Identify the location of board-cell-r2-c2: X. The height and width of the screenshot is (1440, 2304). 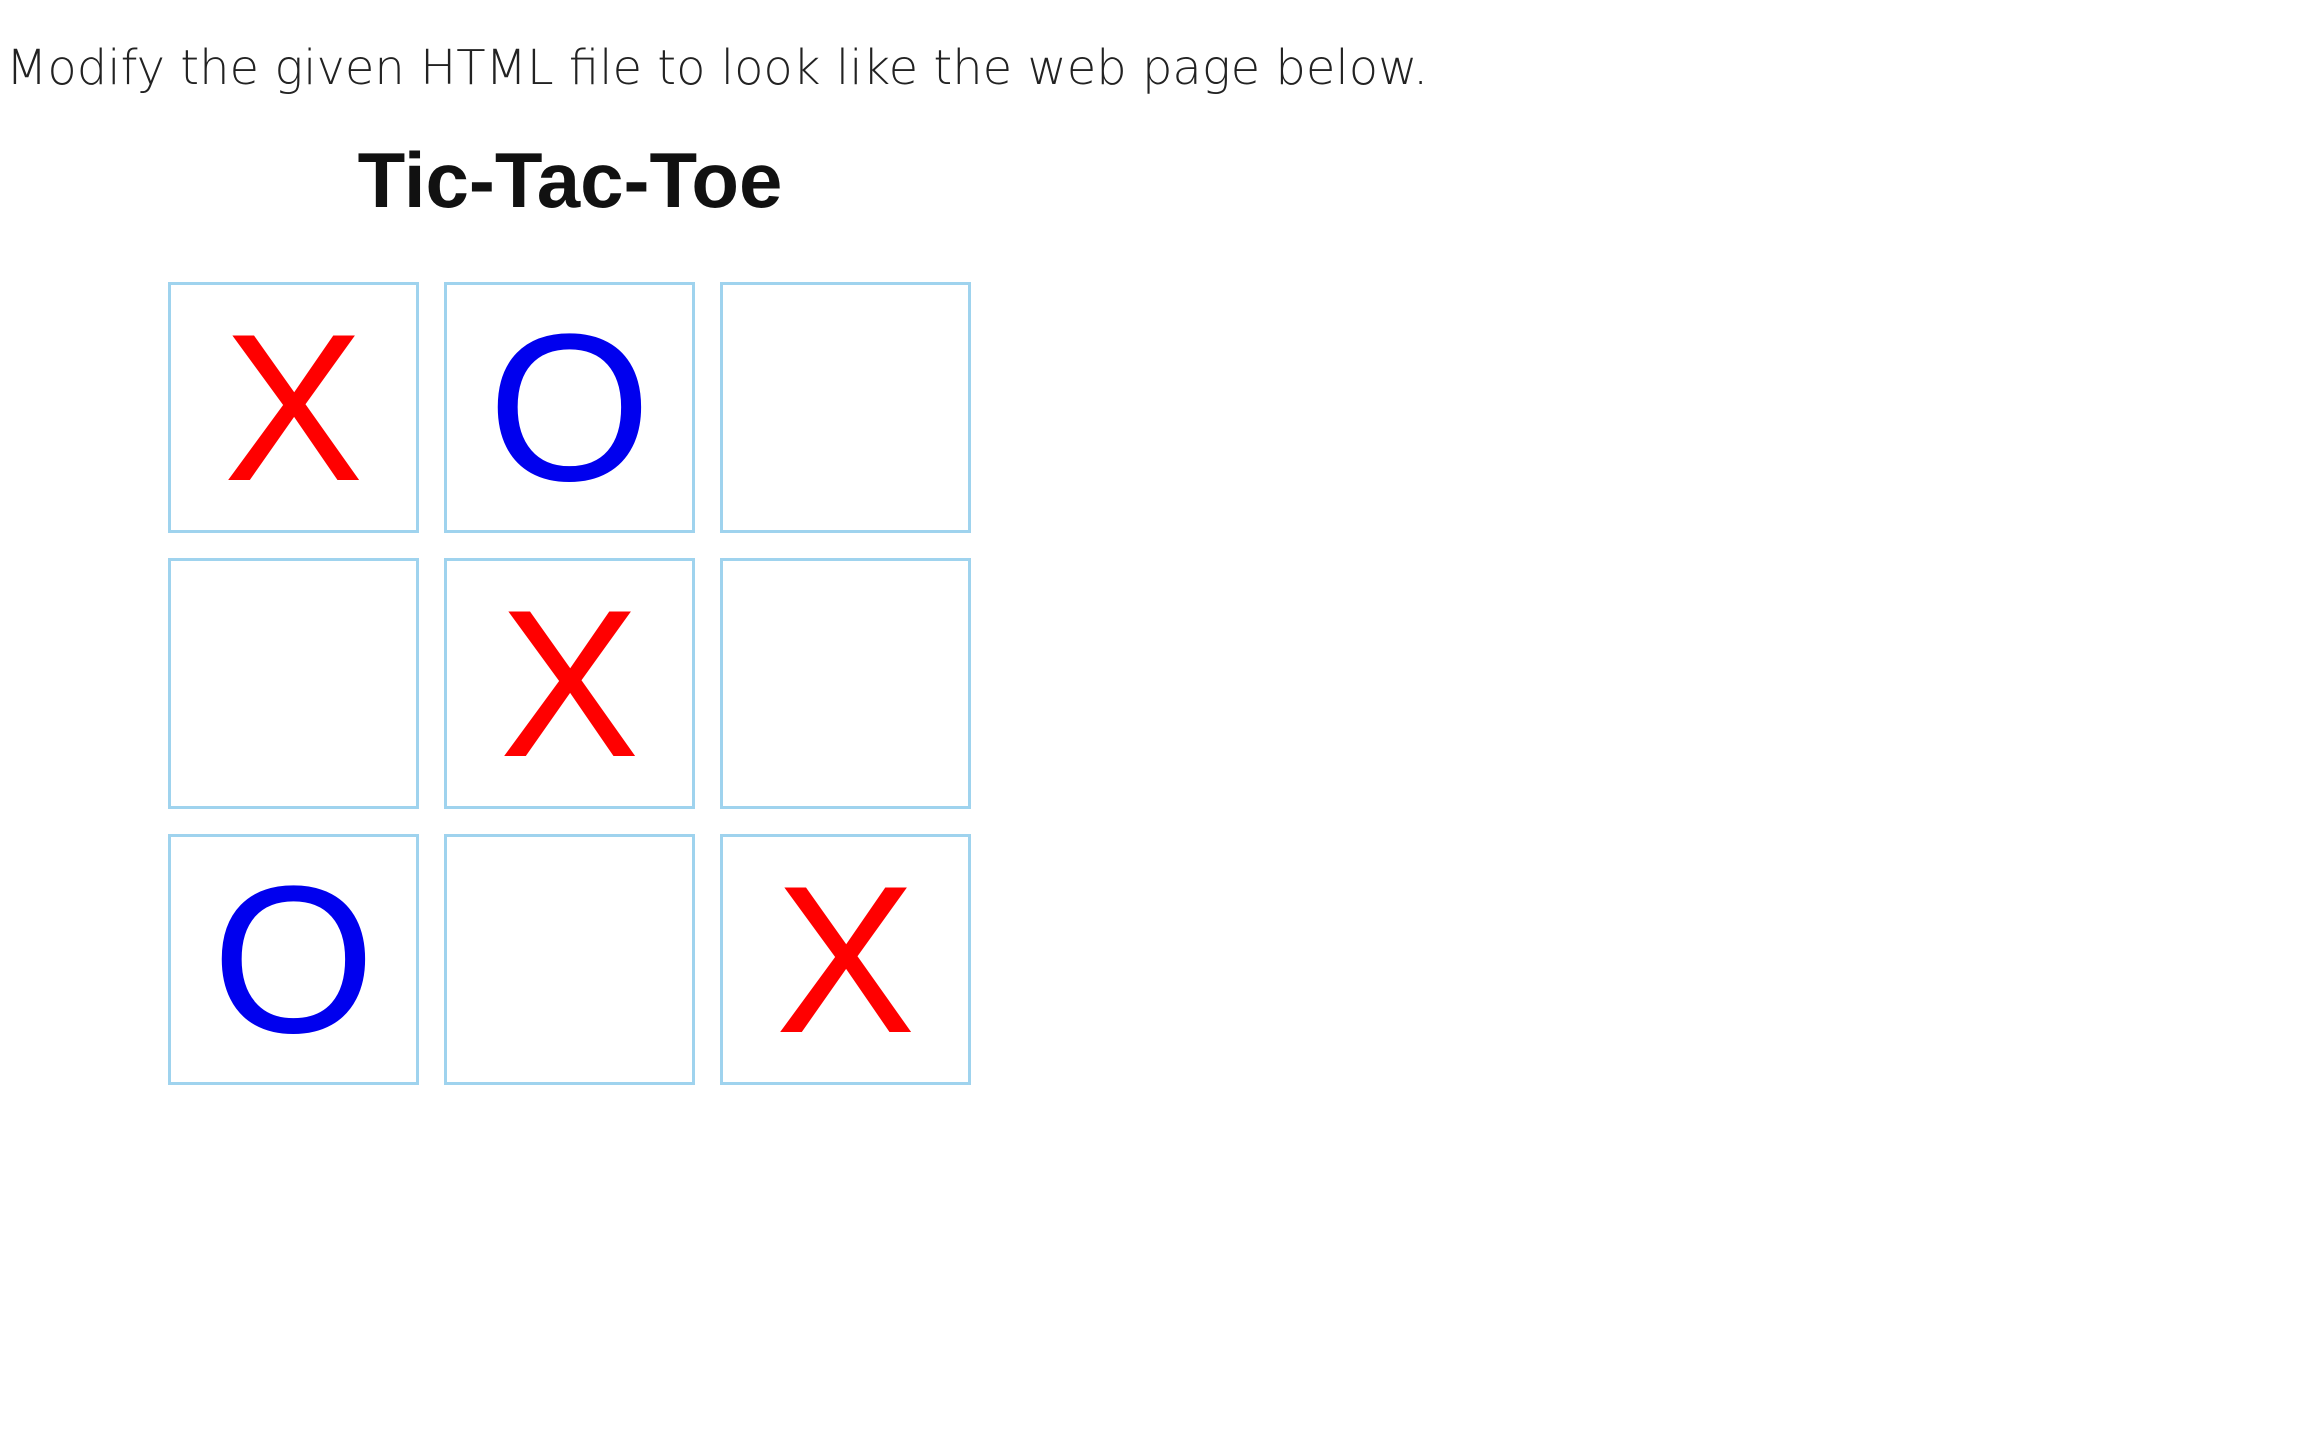
(569, 683).